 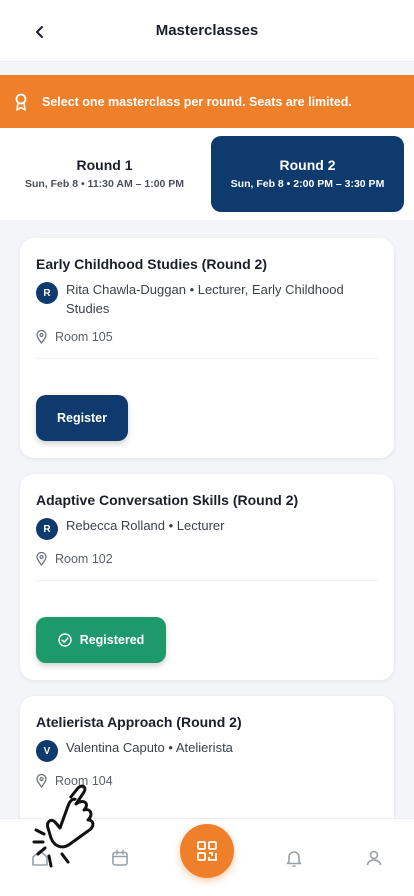 I want to click on register-label: Register, so click(x=82, y=418).